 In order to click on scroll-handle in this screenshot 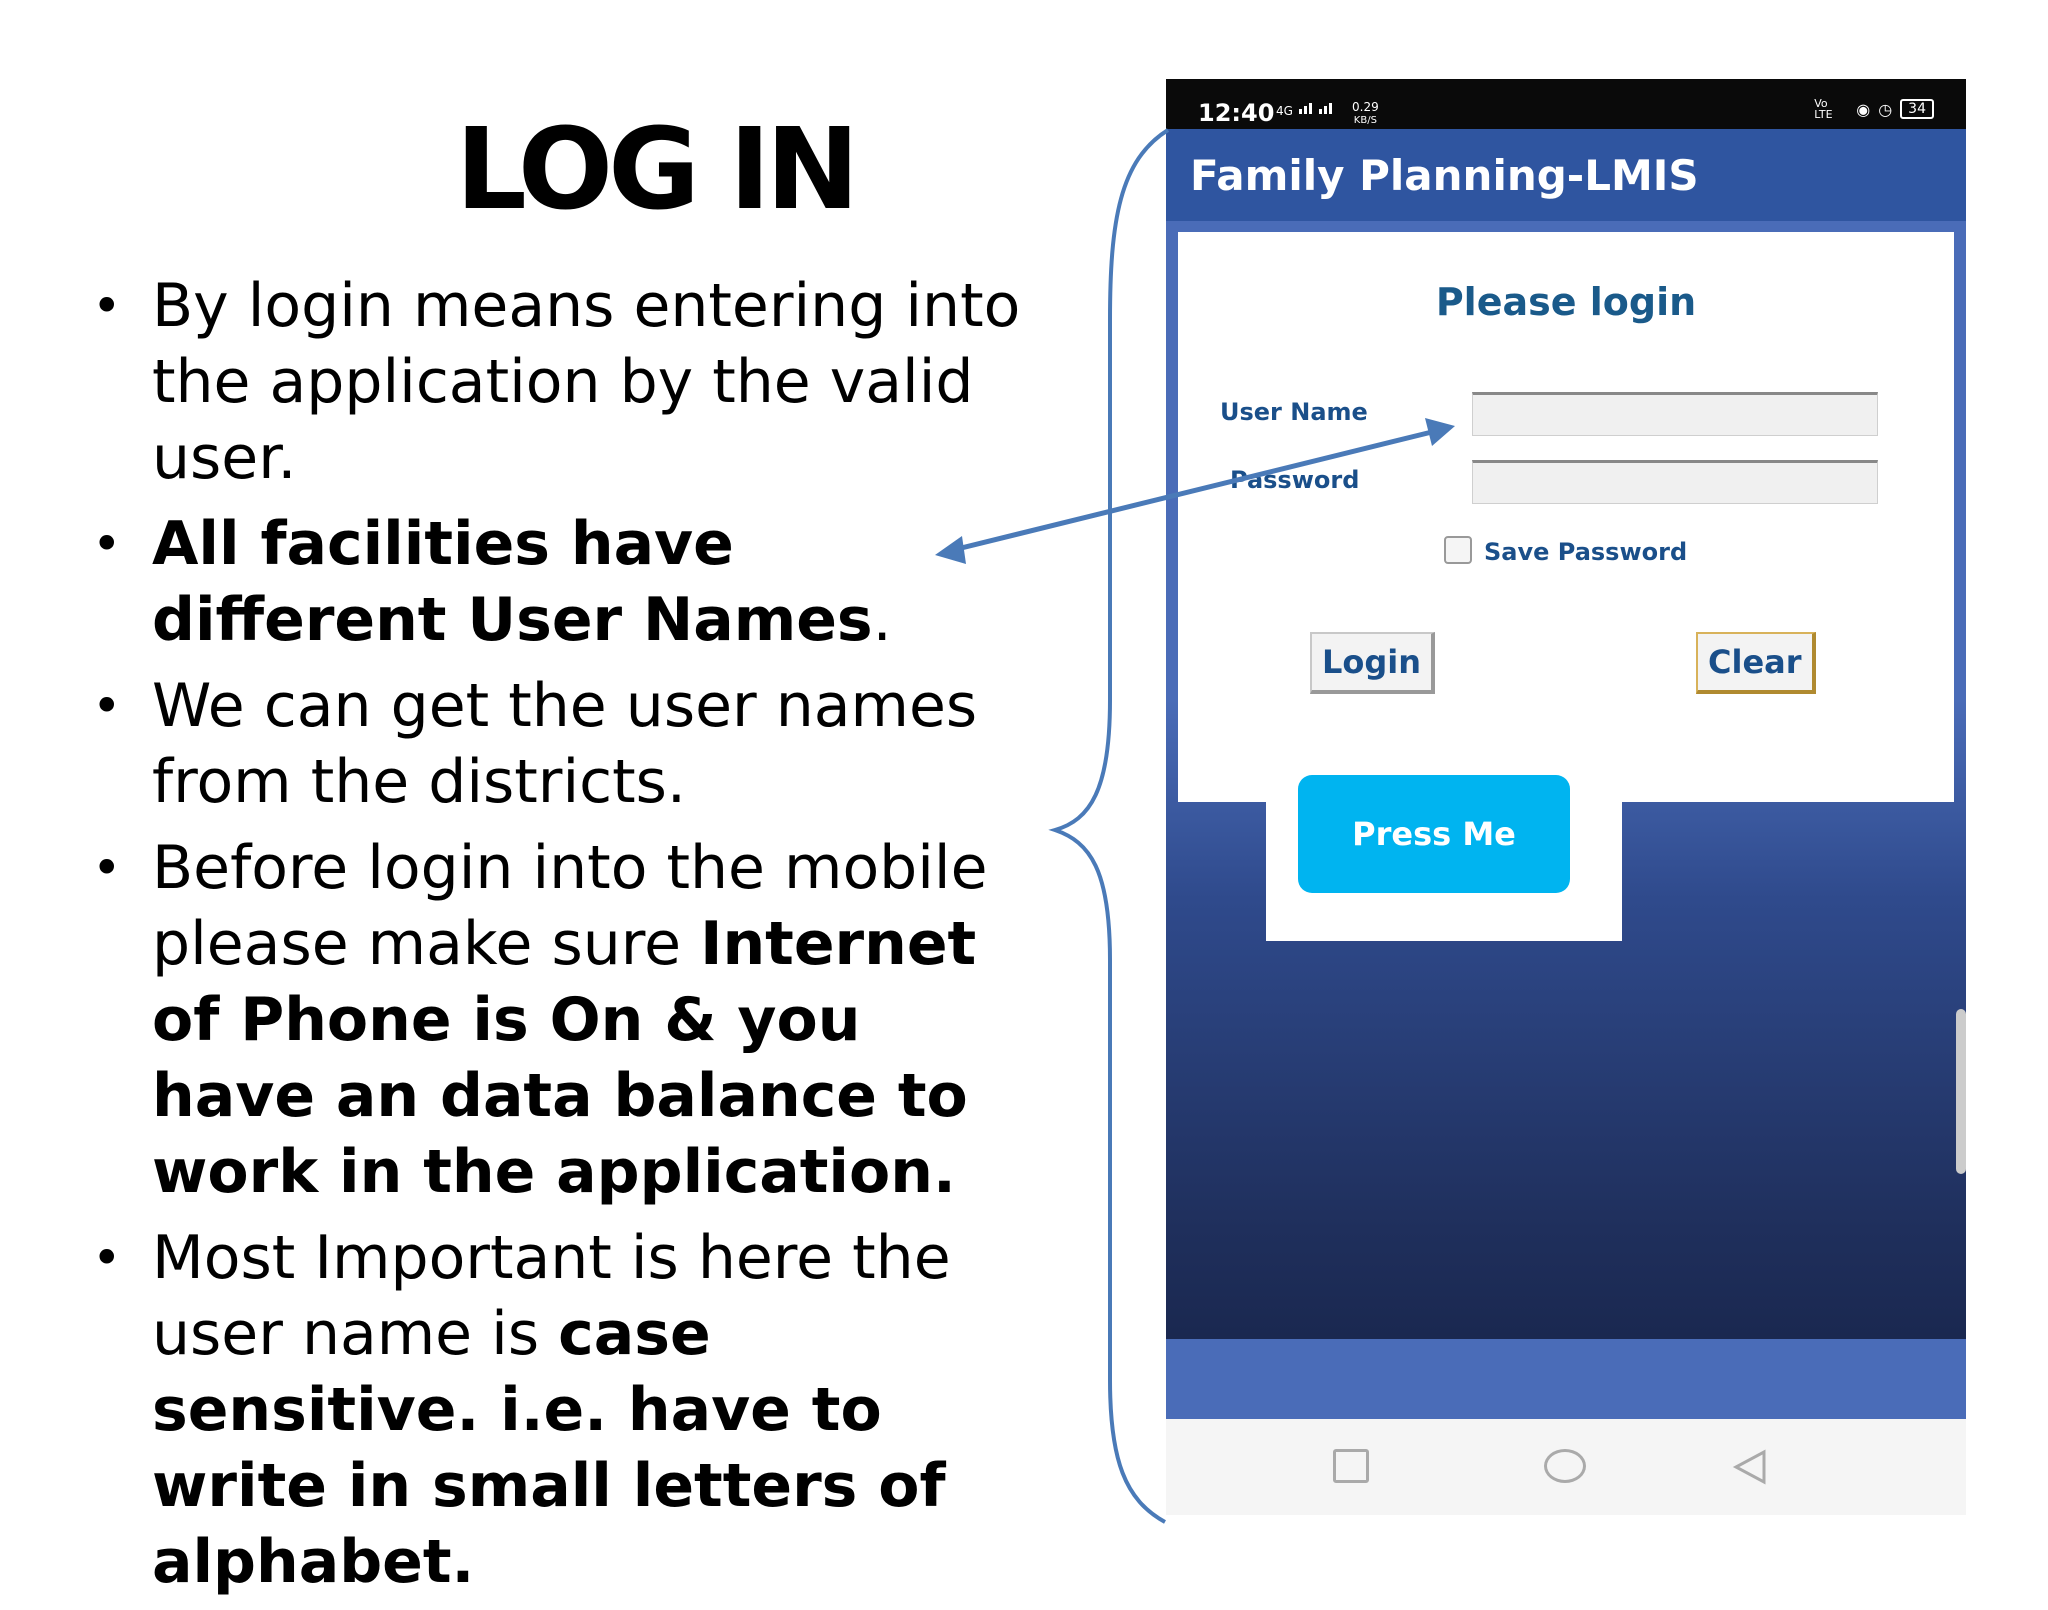, I will do `click(1961, 1091)`.